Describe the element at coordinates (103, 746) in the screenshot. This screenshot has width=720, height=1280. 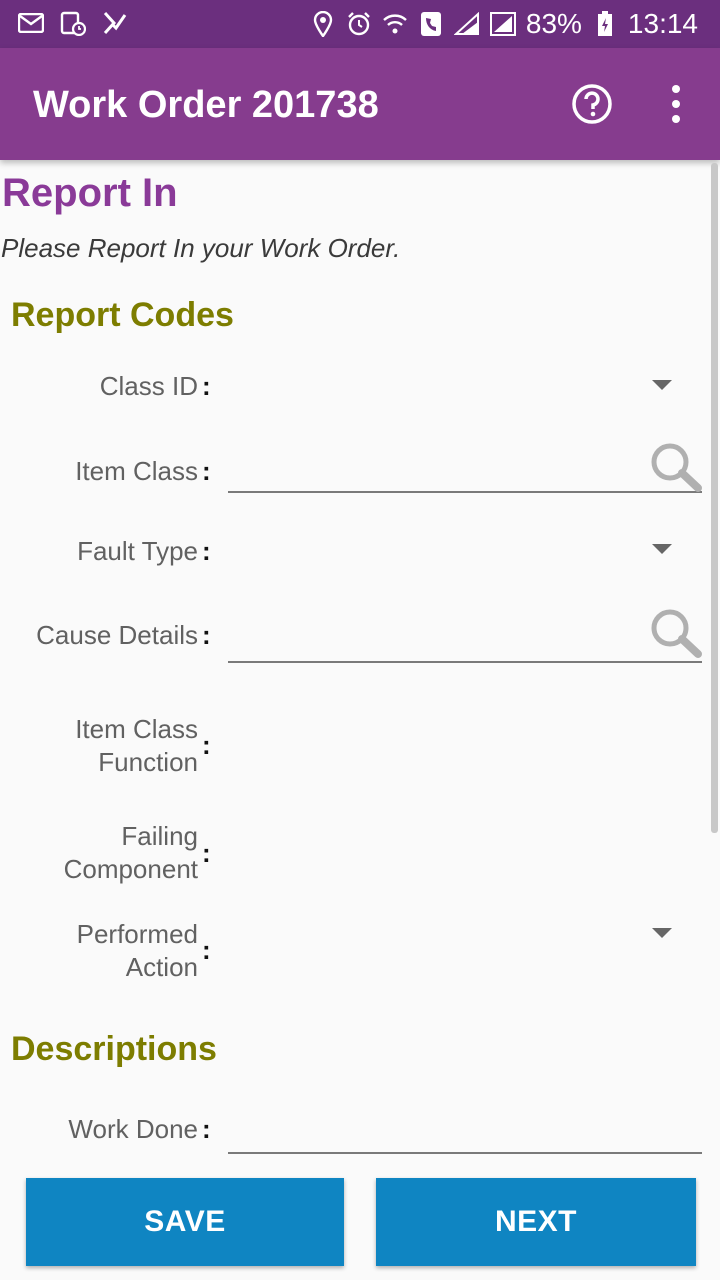
I see `item-class-function-label: Item Class Function` at that location.